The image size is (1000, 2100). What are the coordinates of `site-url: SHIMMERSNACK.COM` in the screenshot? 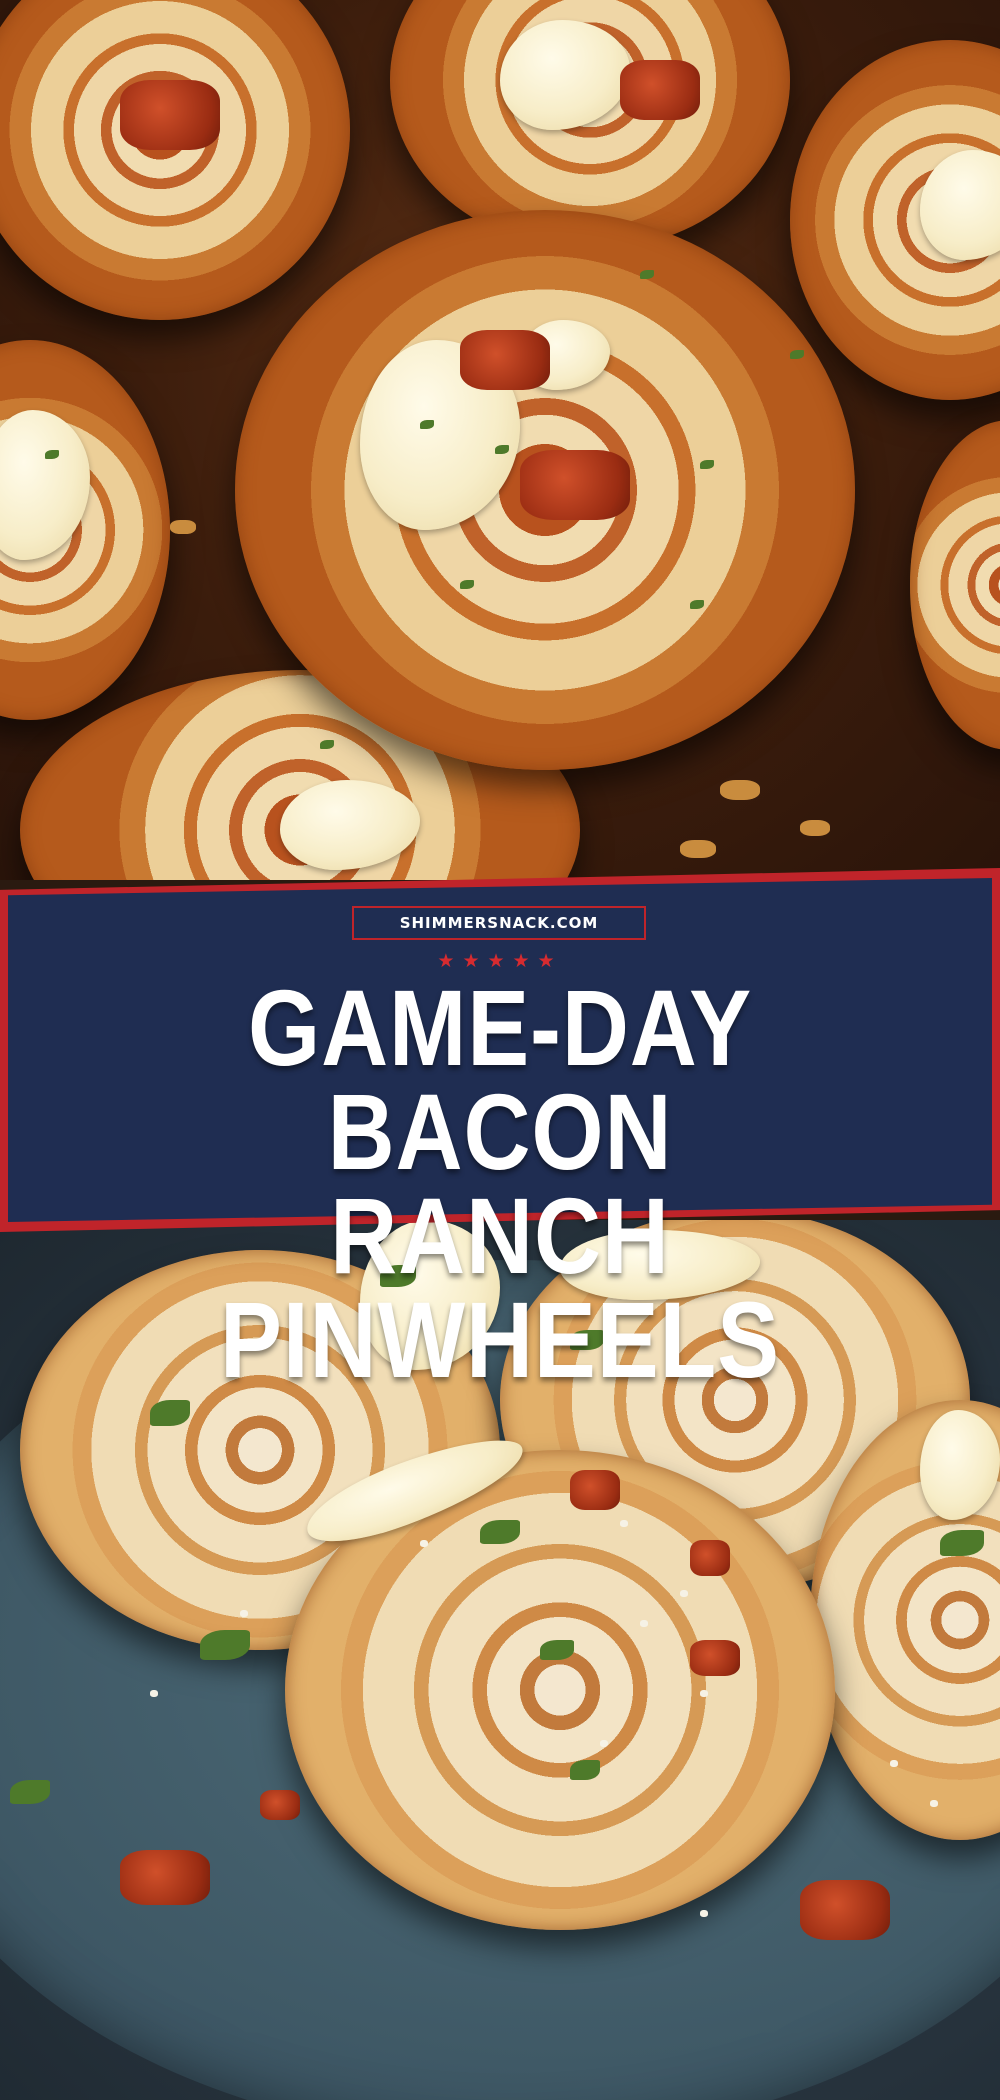 It's located at (499, 923).